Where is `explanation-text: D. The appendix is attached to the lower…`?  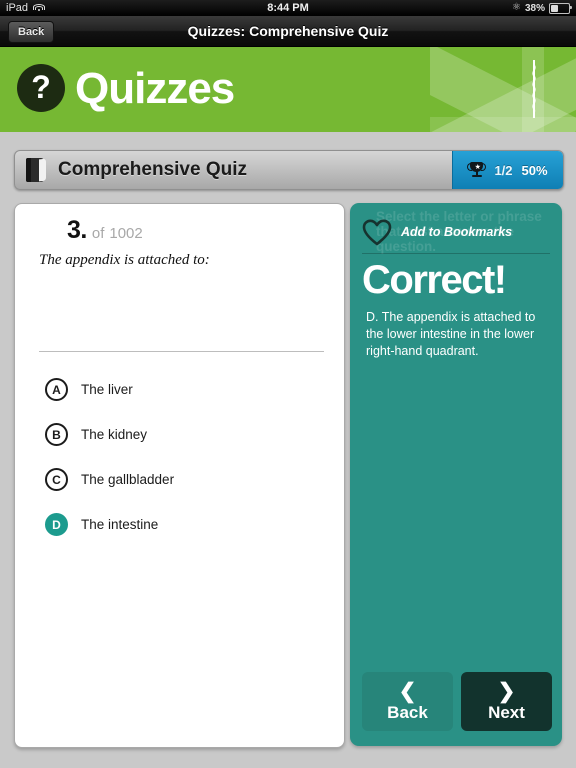
explanation-text: D. The appendix is attached to the lower… is located at coordinates (451, 334).